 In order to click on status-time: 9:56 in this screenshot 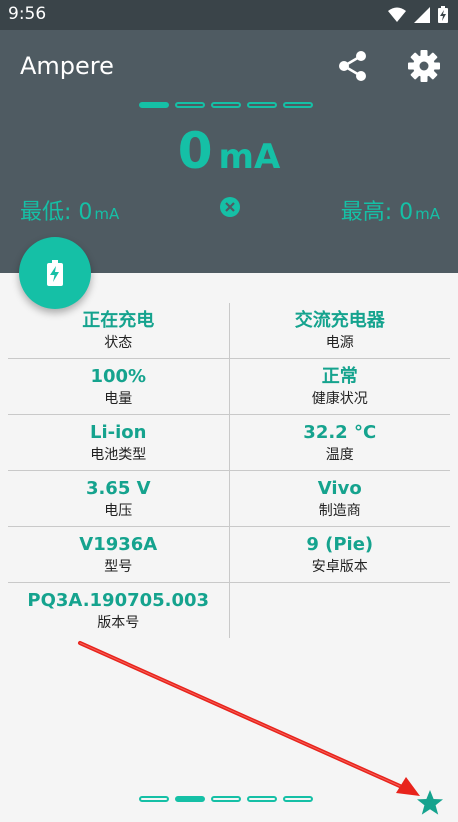, I will do `click(27, 14)`.